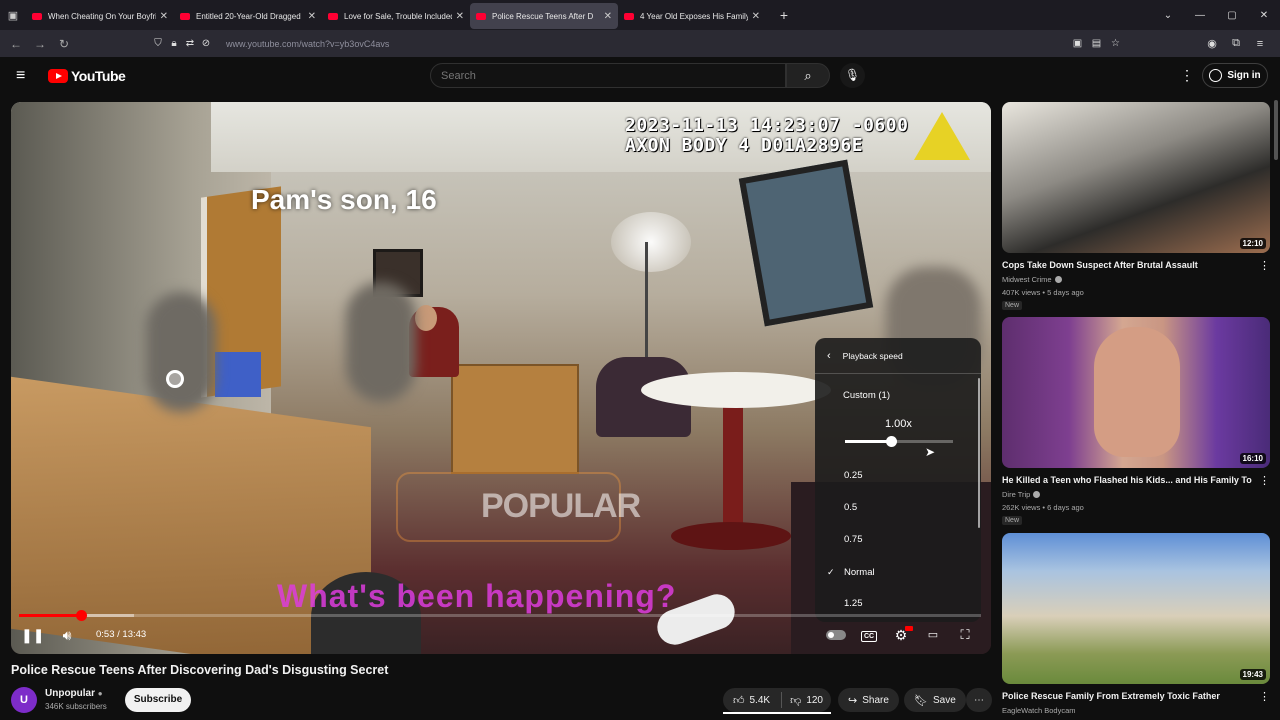 The image size is (1280, 720). I want to click on search-button: ⌕, so click(808, 75).